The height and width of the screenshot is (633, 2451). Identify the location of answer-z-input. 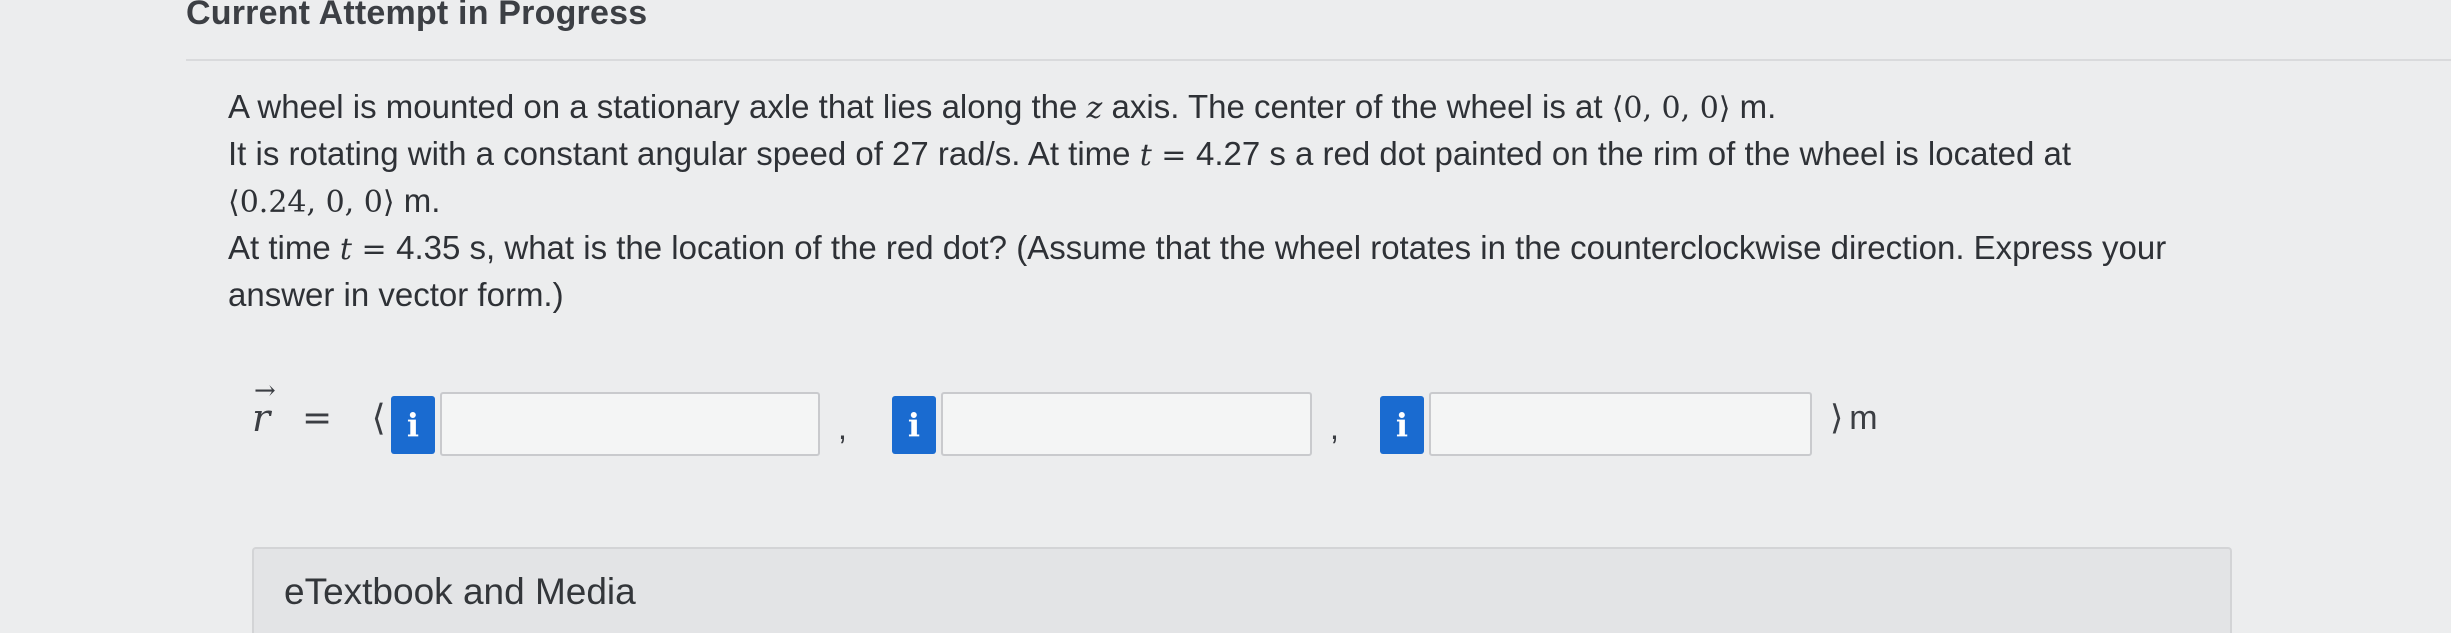
(1620, 424).